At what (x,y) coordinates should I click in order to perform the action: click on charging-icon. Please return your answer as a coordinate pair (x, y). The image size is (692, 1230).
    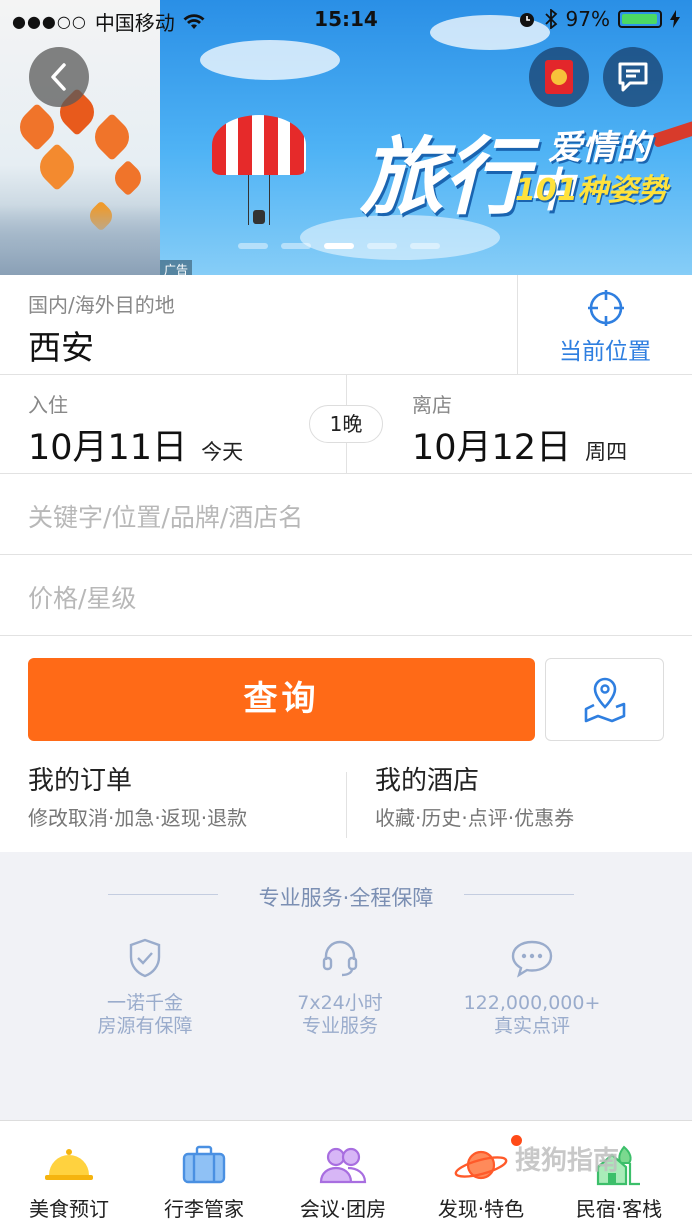
    Looking at the image, I should click on (675, 19).